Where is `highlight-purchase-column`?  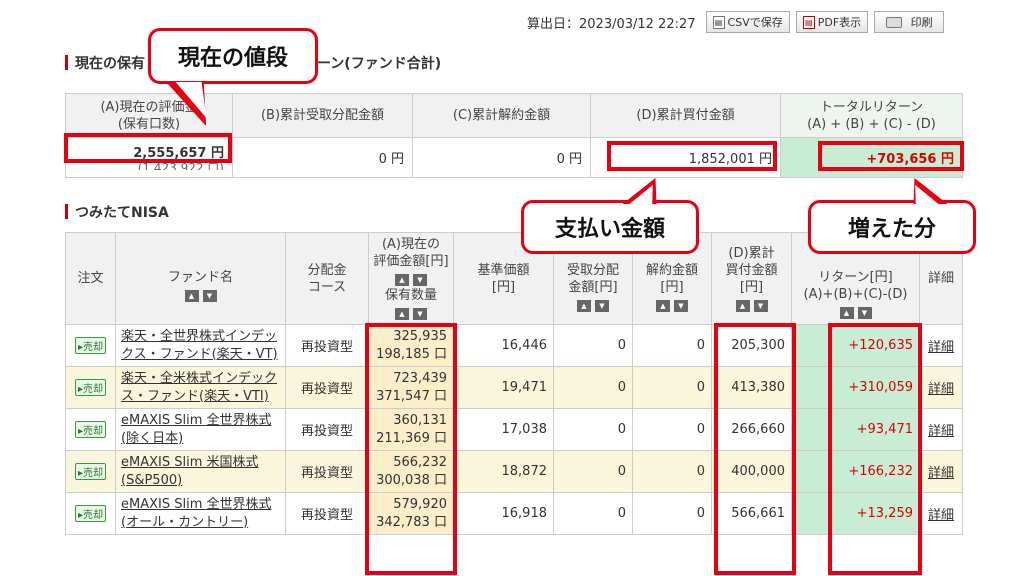 highlight-purchase-column is located at coordinates (755, 449).